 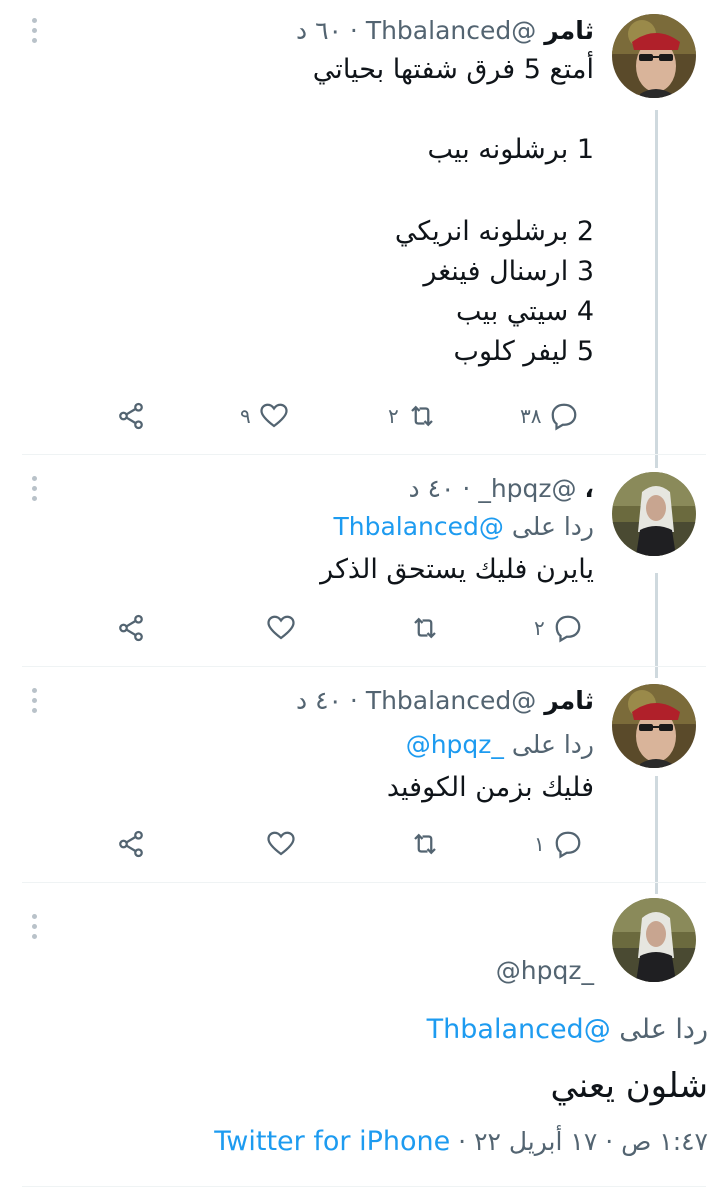 What do you see at coordinates (531, 416) in the screenshot?
I see `reply-count: ٣٨` at bounding box center [531, 416].